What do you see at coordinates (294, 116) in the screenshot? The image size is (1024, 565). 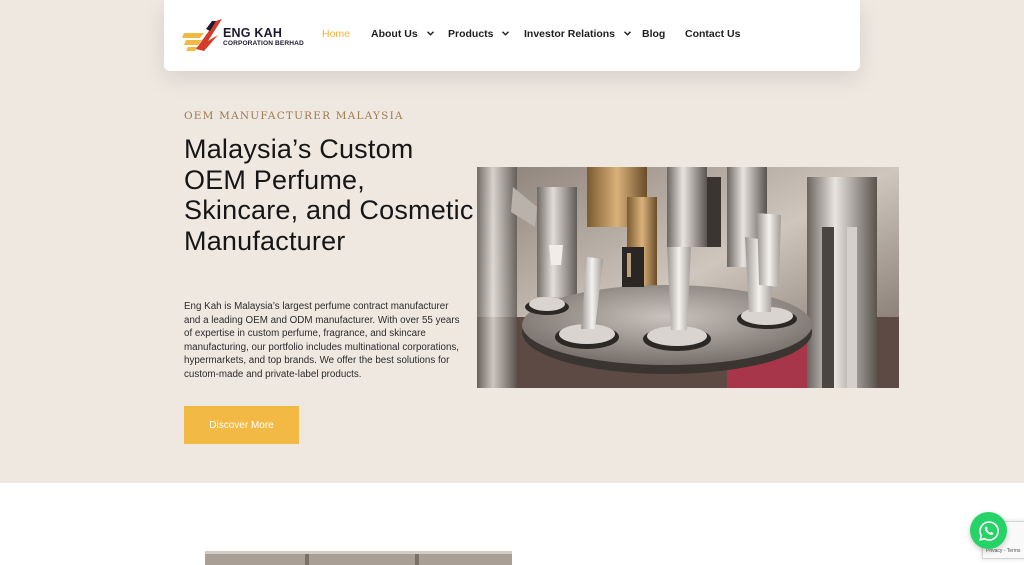 I see `hero-eyebrow: OEM MANUFACTURER MALAYSIA` at bounding box center [294, 116].